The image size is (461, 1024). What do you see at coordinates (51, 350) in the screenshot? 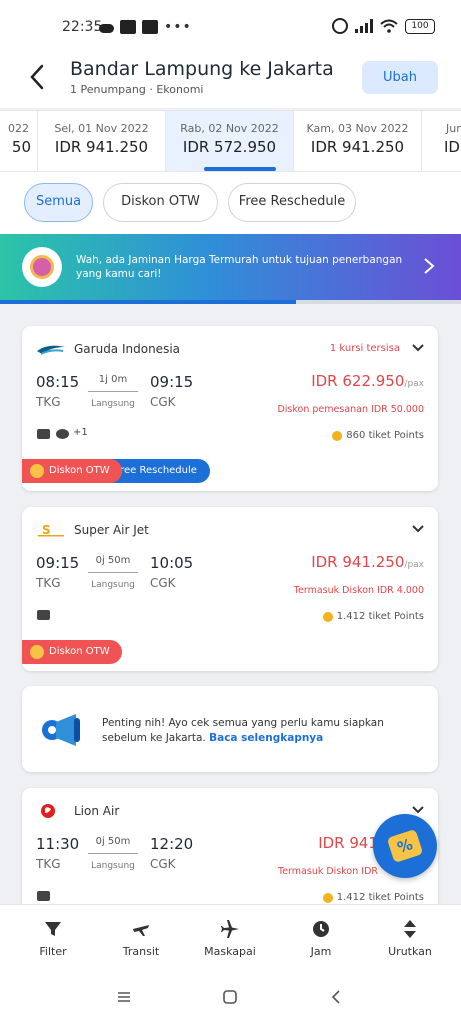
I see `garuda-logo-icon` at bounding box center [51, 350].